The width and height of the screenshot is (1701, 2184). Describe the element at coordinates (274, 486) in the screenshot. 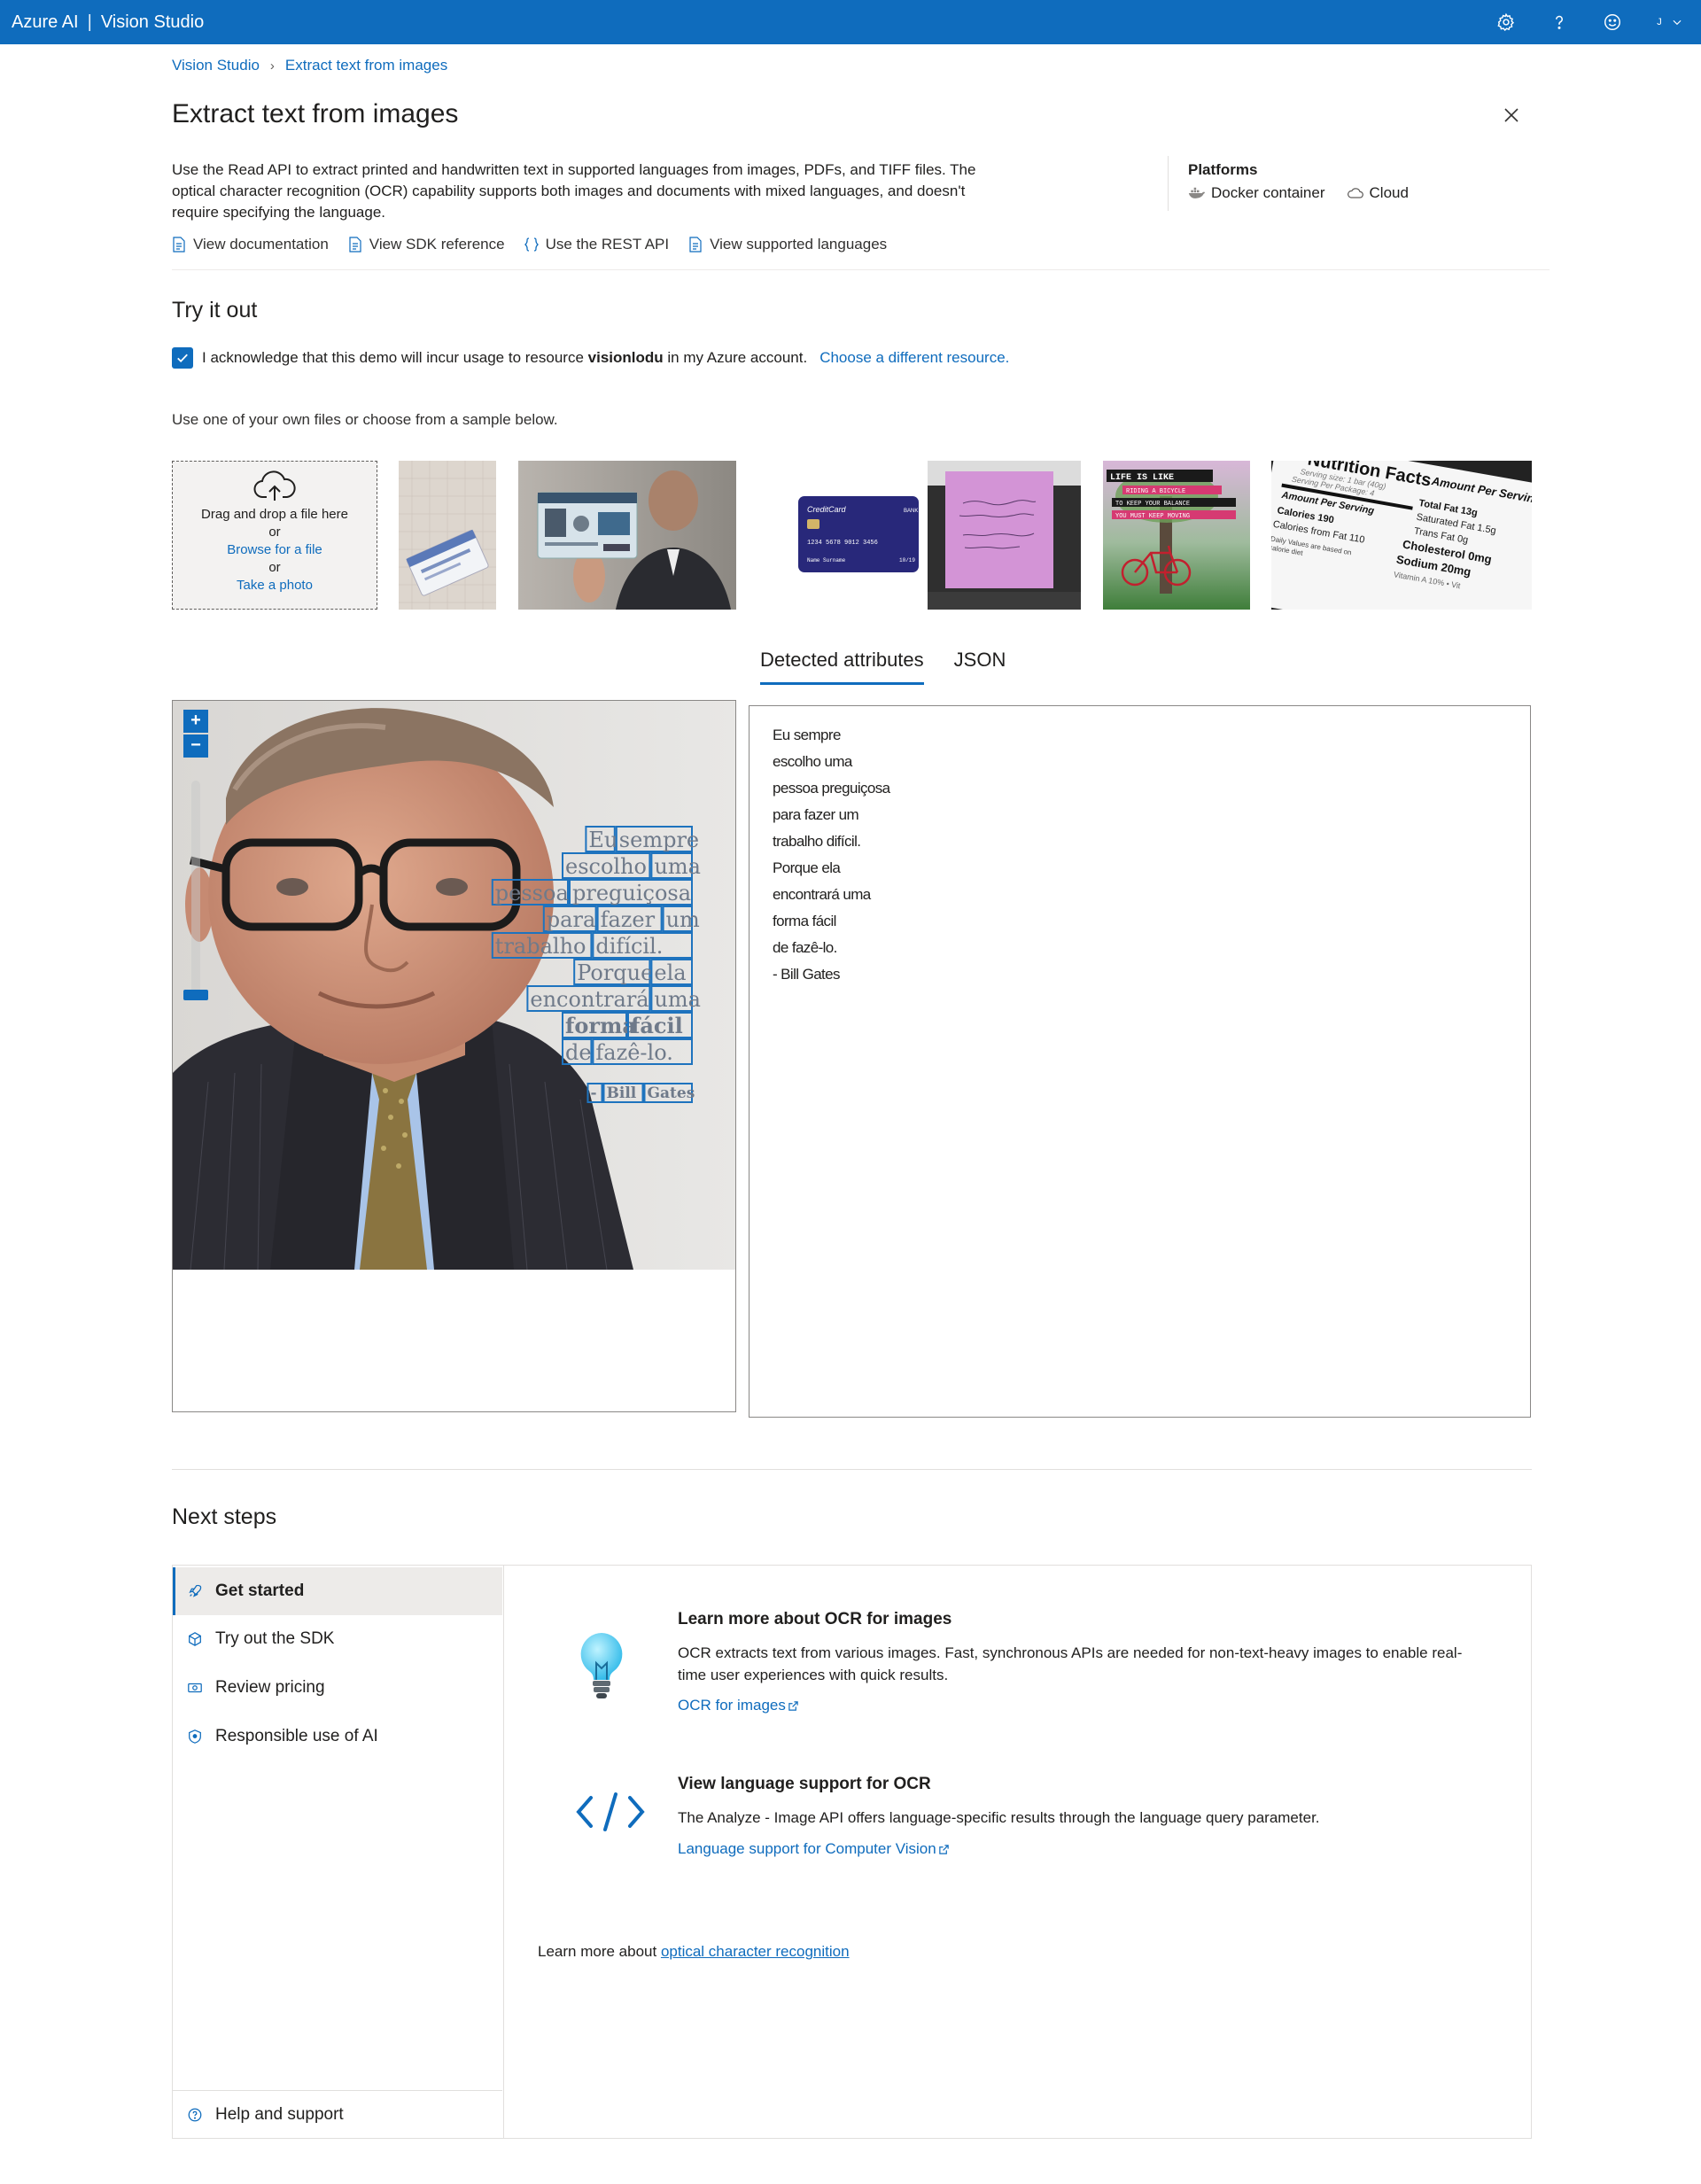

I see `cloud-upload-icon` at that location.